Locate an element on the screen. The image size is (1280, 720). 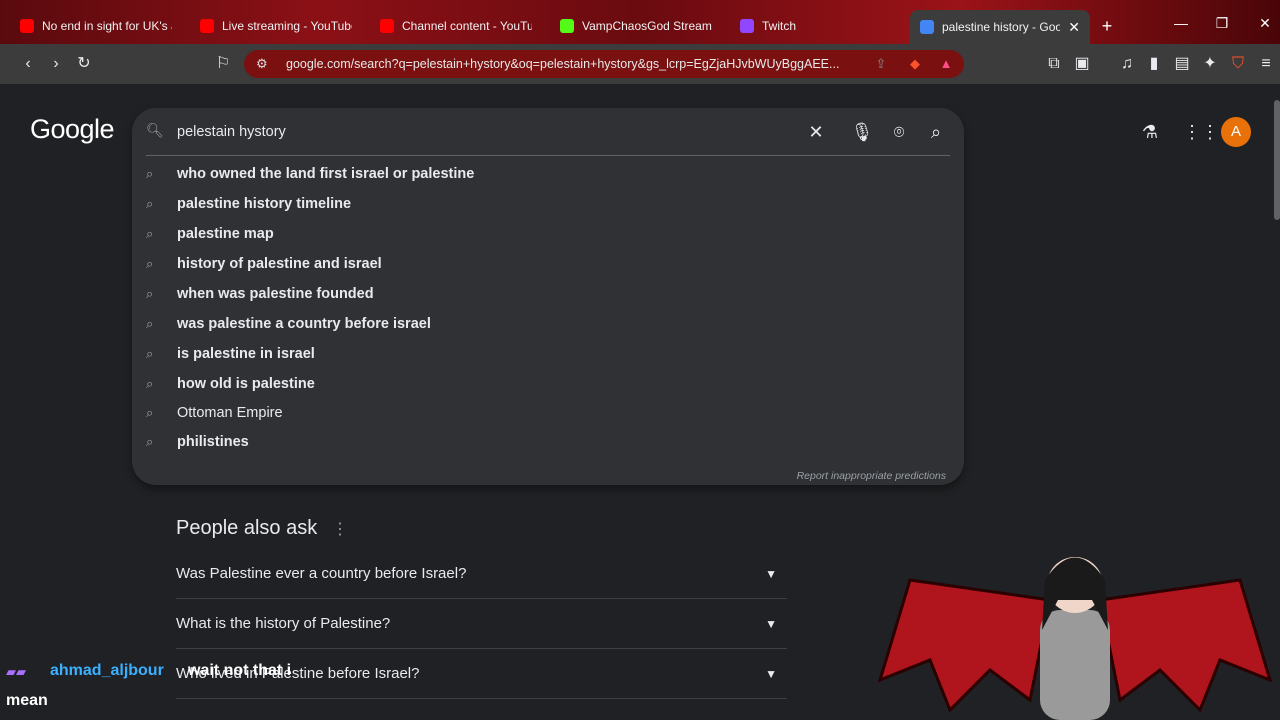
apps-grid-icon: ⋮⋮ is located at coordinates (1201, 132).